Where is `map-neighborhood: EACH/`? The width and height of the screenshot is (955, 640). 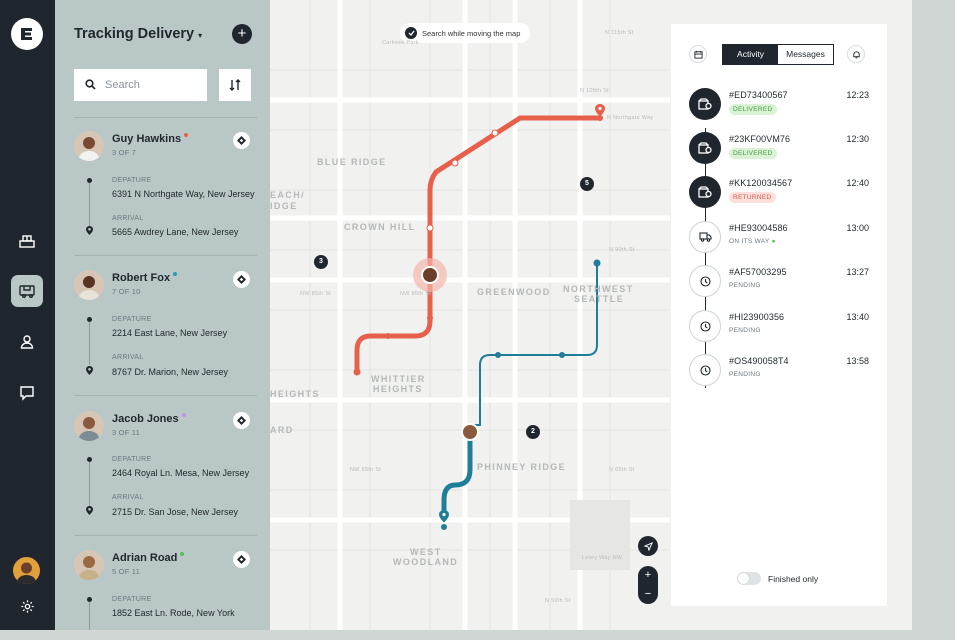
map-neighborhood: EACH/ is located at coordinates (288, 195).